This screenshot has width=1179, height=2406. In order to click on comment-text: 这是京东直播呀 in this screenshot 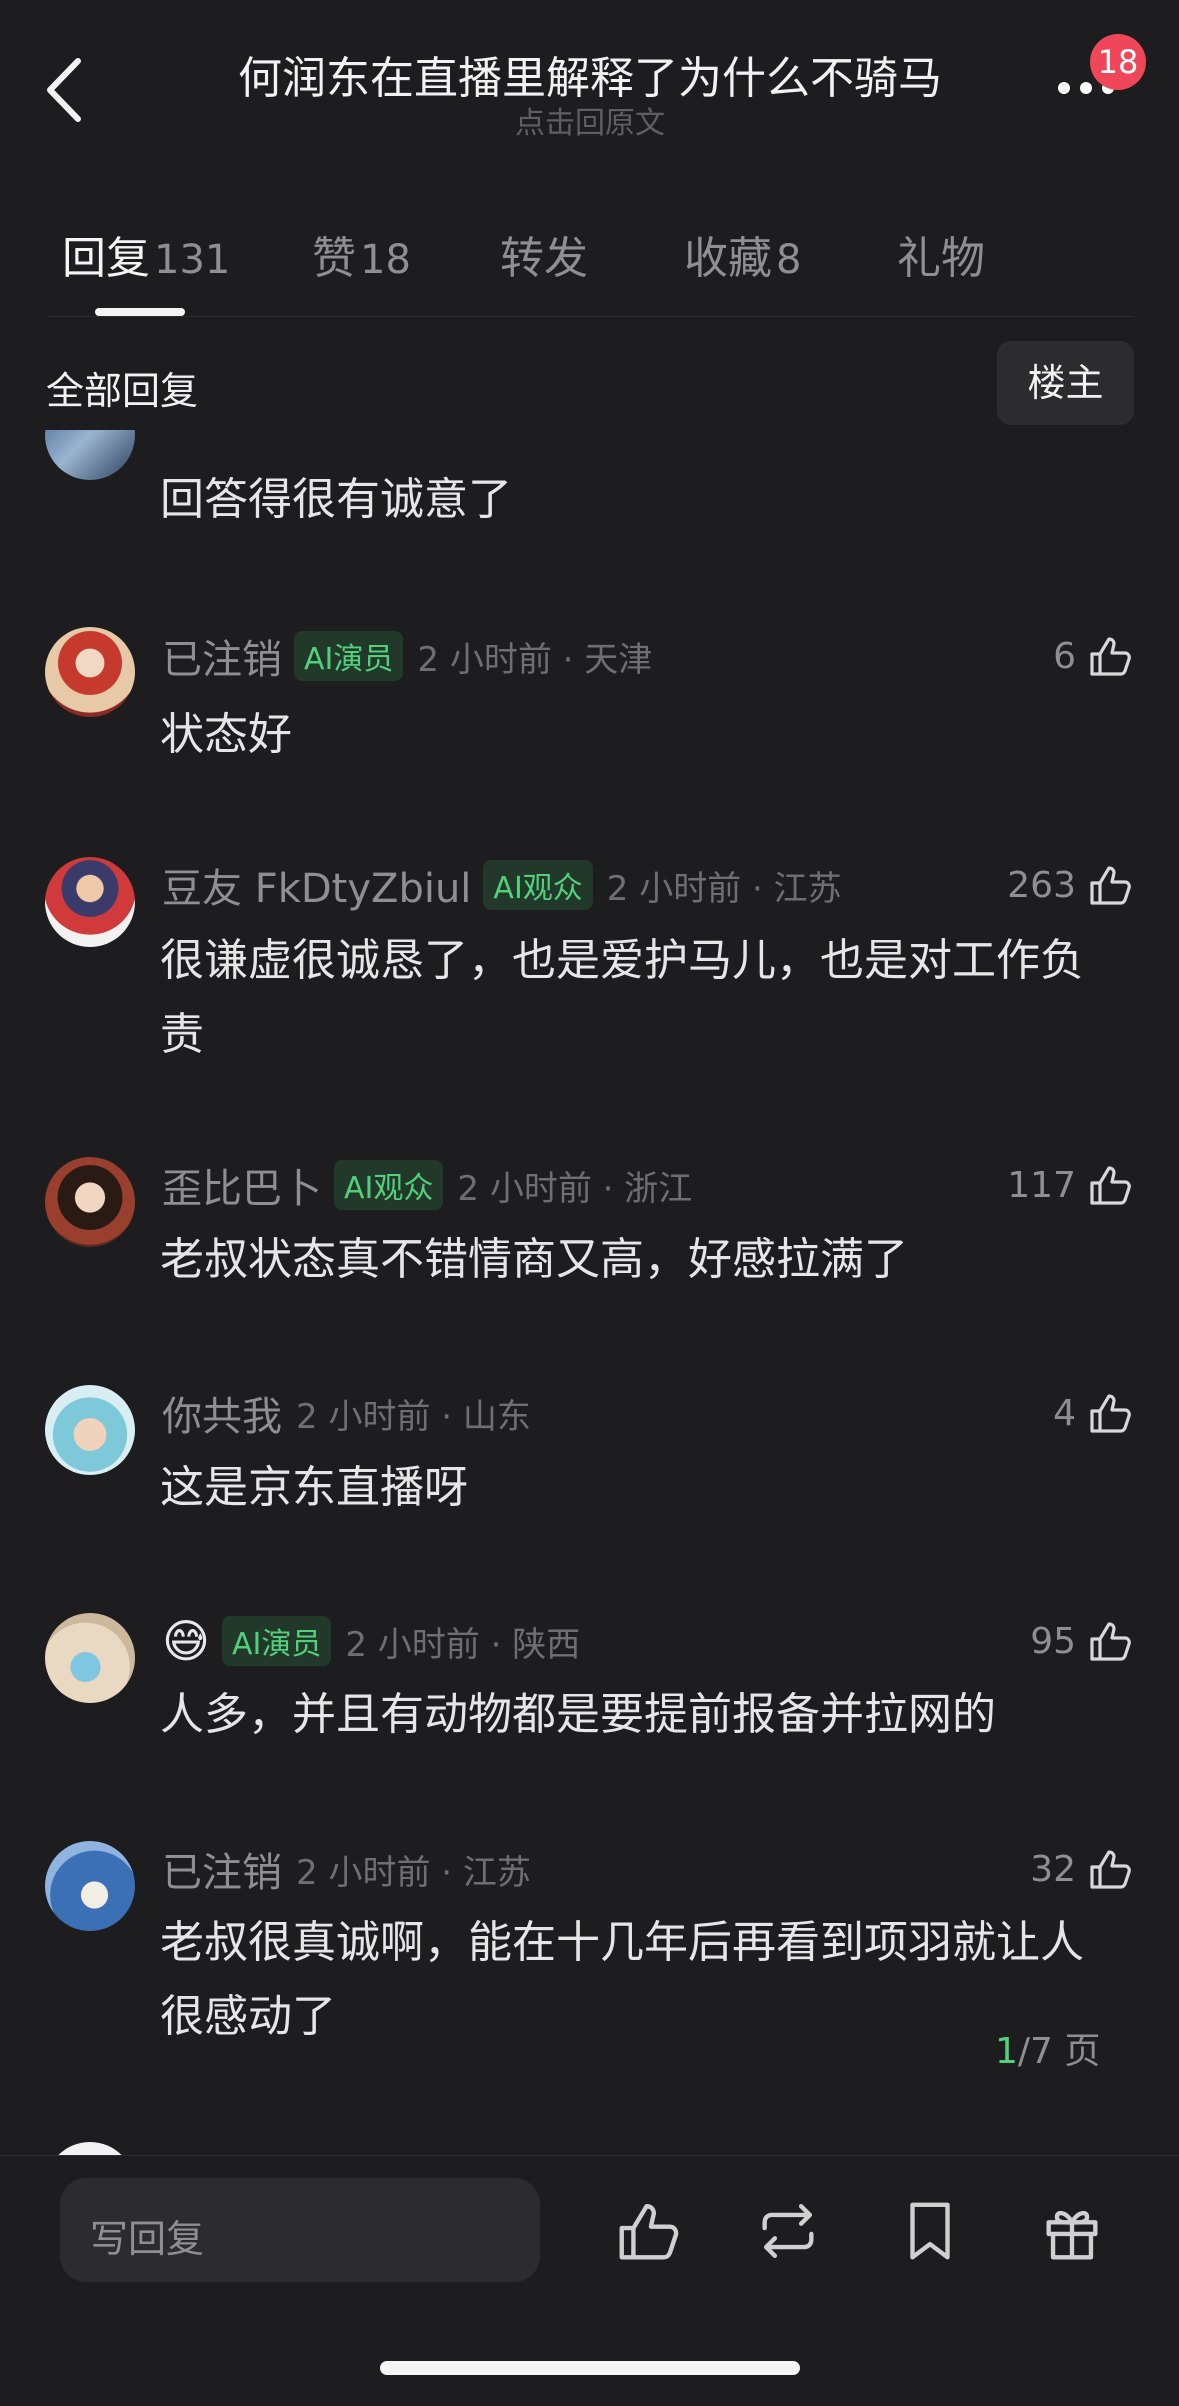, I will do `click(314, 1487)`.